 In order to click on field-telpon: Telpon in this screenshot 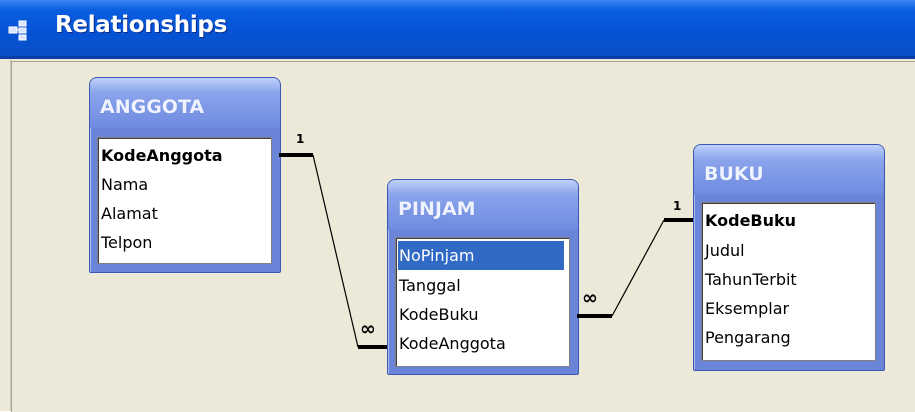, I will do `click(126, 242)`.